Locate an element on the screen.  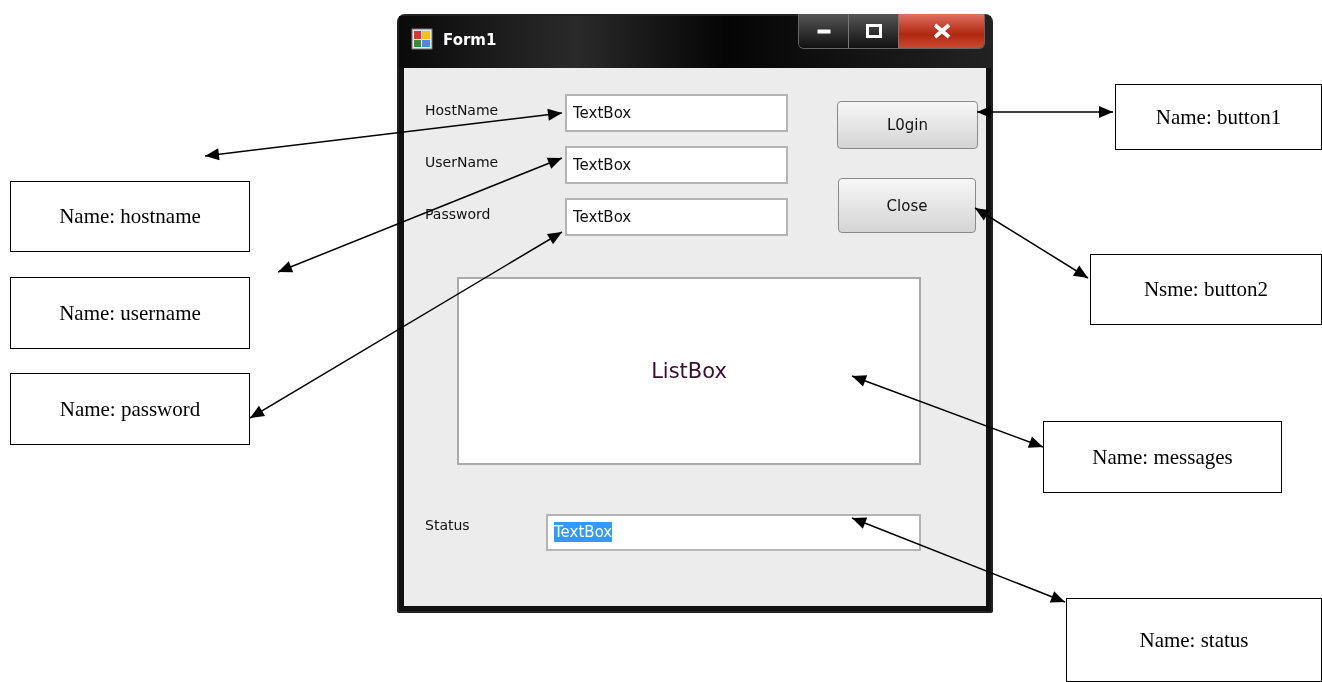
field-label: Password is located at coordinates (458, 214).